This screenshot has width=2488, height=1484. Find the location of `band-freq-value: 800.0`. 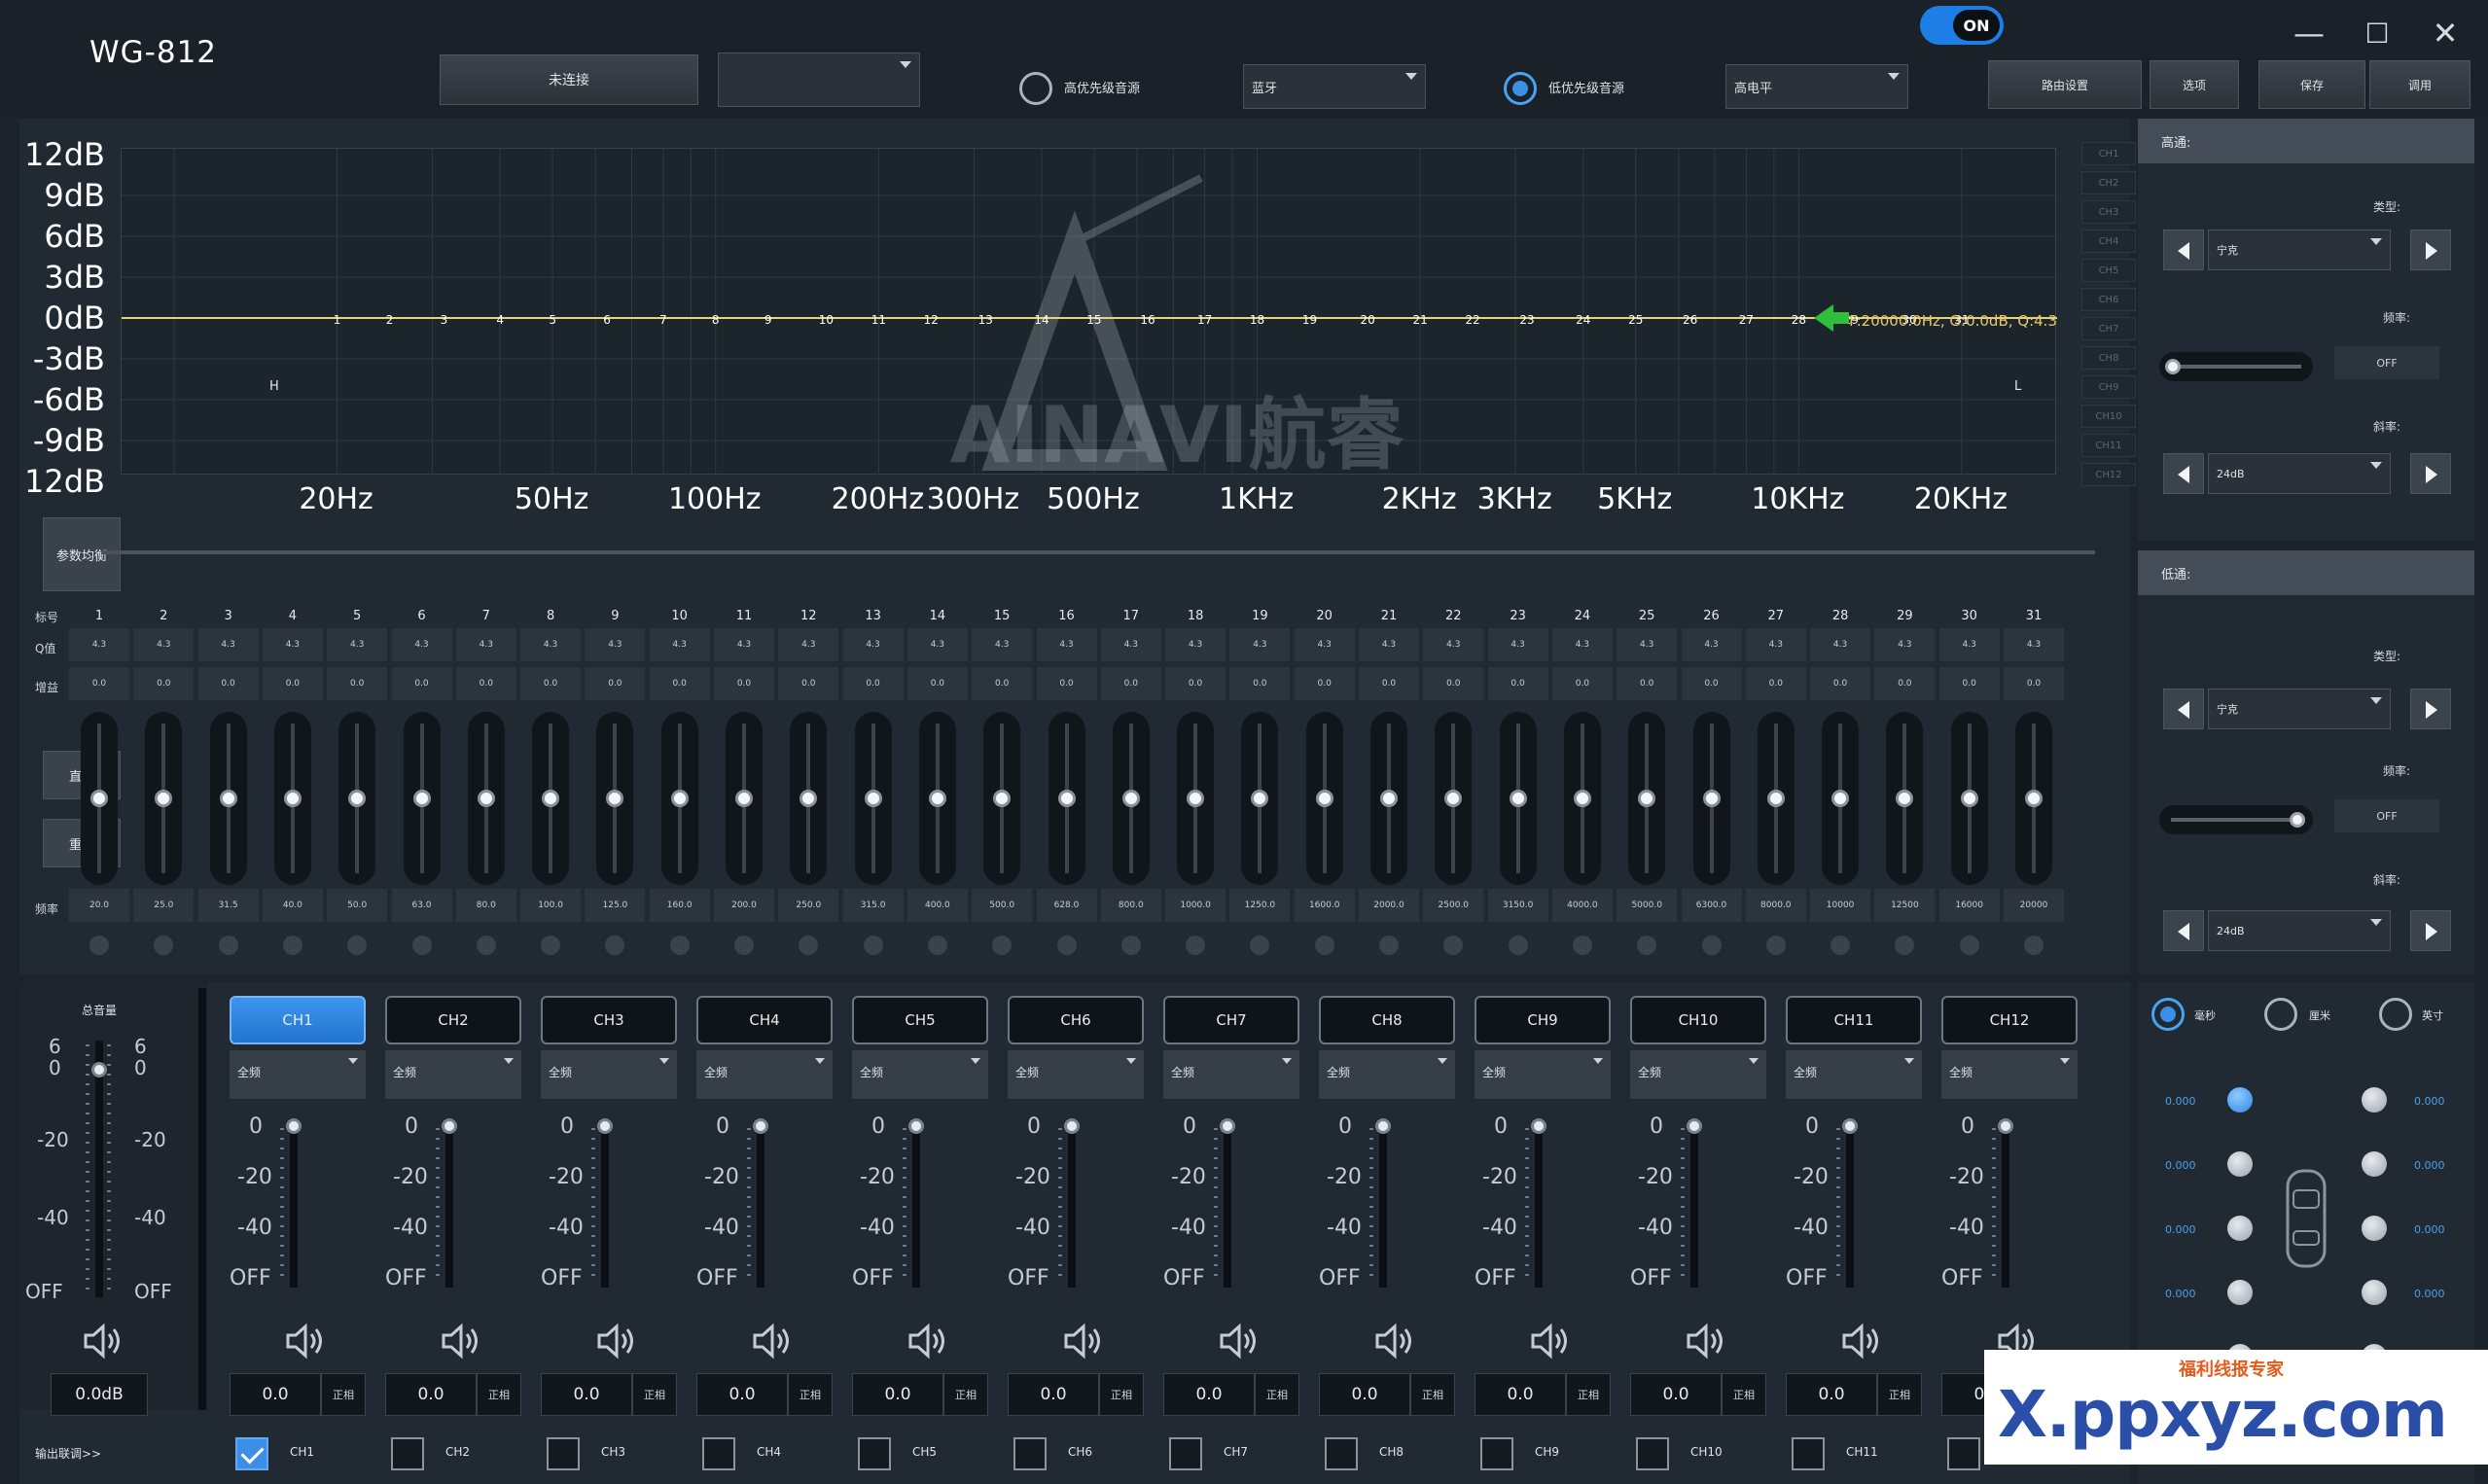

band-freq-value: 800.0 is located at coordinates (1130, 906).